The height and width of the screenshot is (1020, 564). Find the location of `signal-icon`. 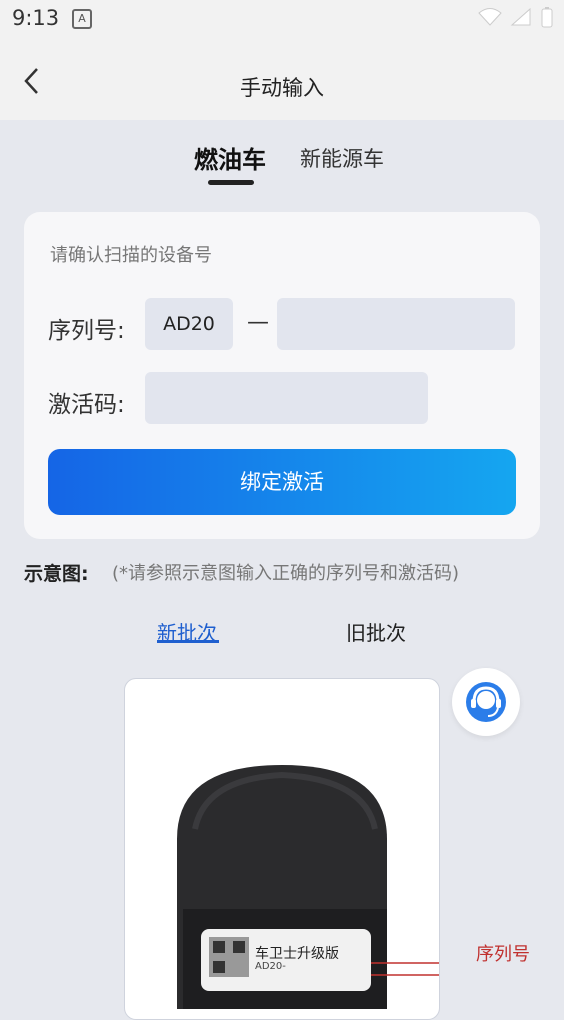

signal-icon is located at coordinates (520, 16).